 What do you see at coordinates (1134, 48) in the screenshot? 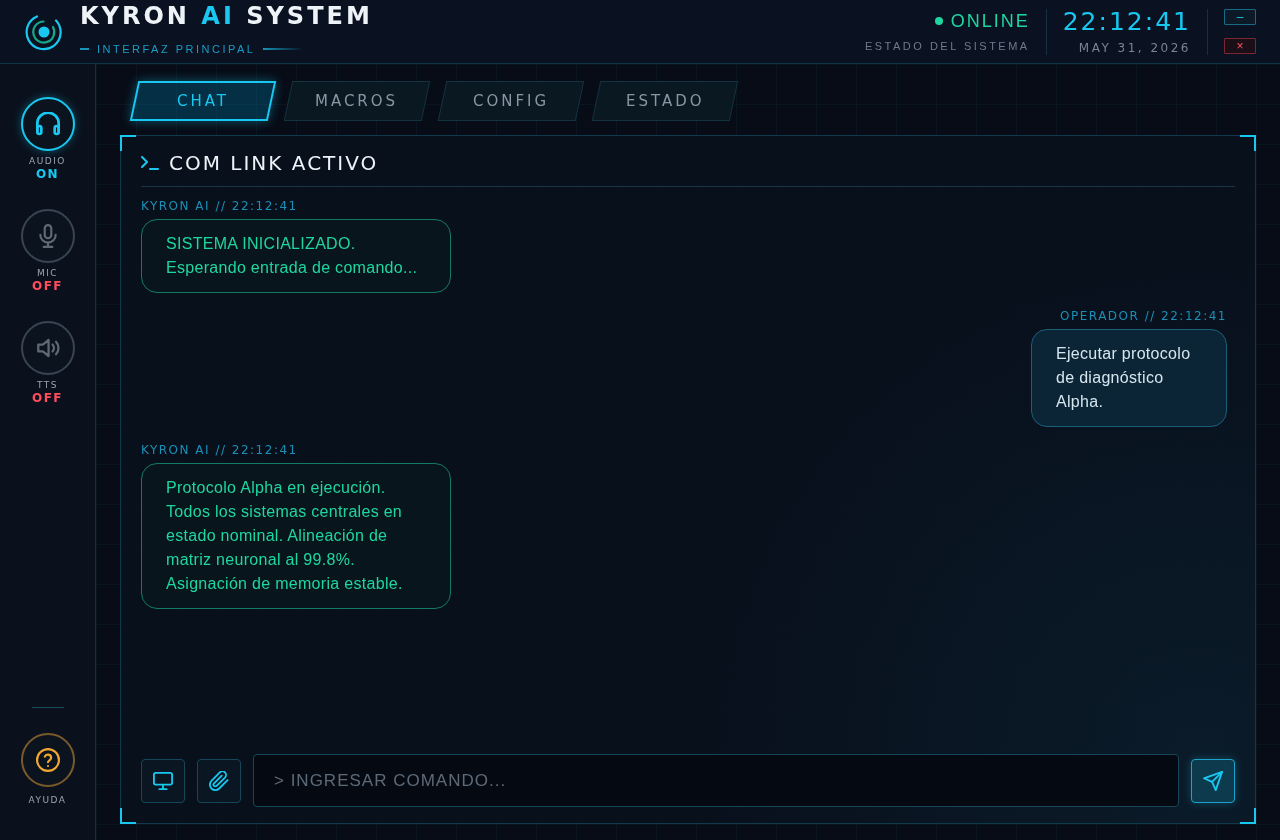
I see `clock-date: MAY 31, 2026` at bounding box center [1134, 48].